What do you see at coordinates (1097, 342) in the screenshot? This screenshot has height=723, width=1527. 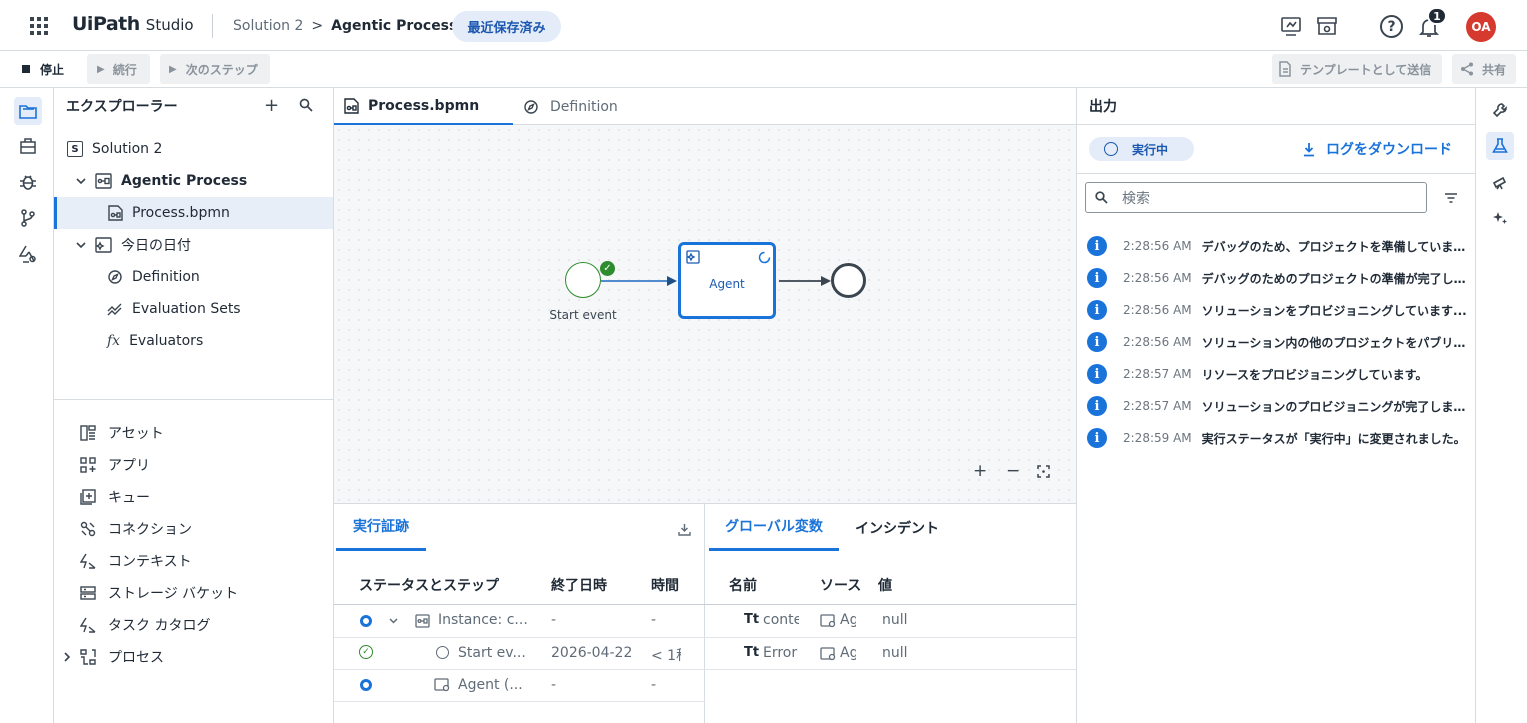 I see `info-icon: i` at bounding box center [1097, 342].